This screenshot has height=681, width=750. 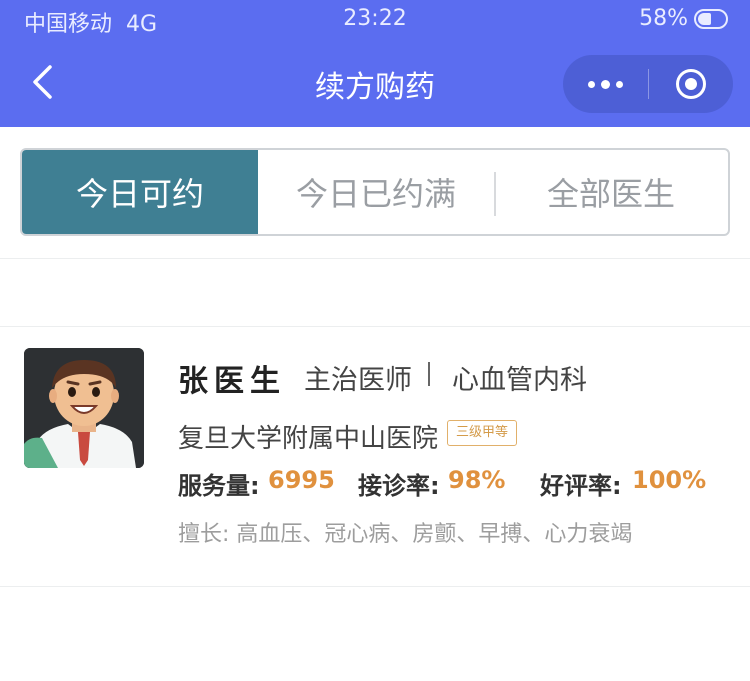 What do you see at coordinates (669, 480) in the screenshot?
I see `stat-rating-value: 100%` at bounding box center [669, 480].